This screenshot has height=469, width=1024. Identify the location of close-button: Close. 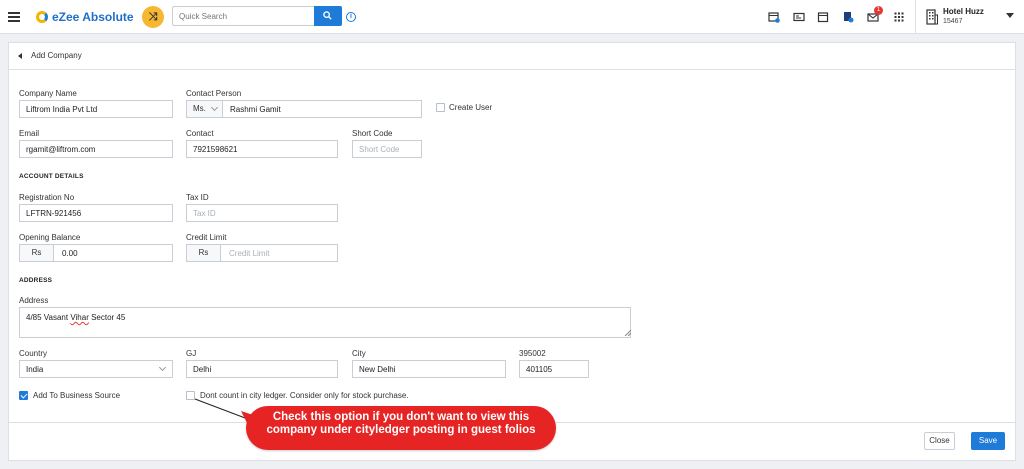
(939, 441).